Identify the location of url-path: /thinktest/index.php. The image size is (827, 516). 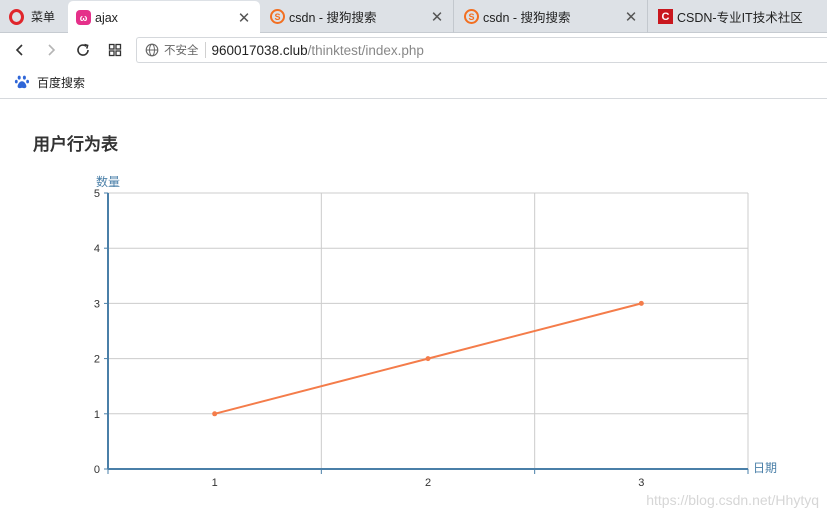
(365, 50).